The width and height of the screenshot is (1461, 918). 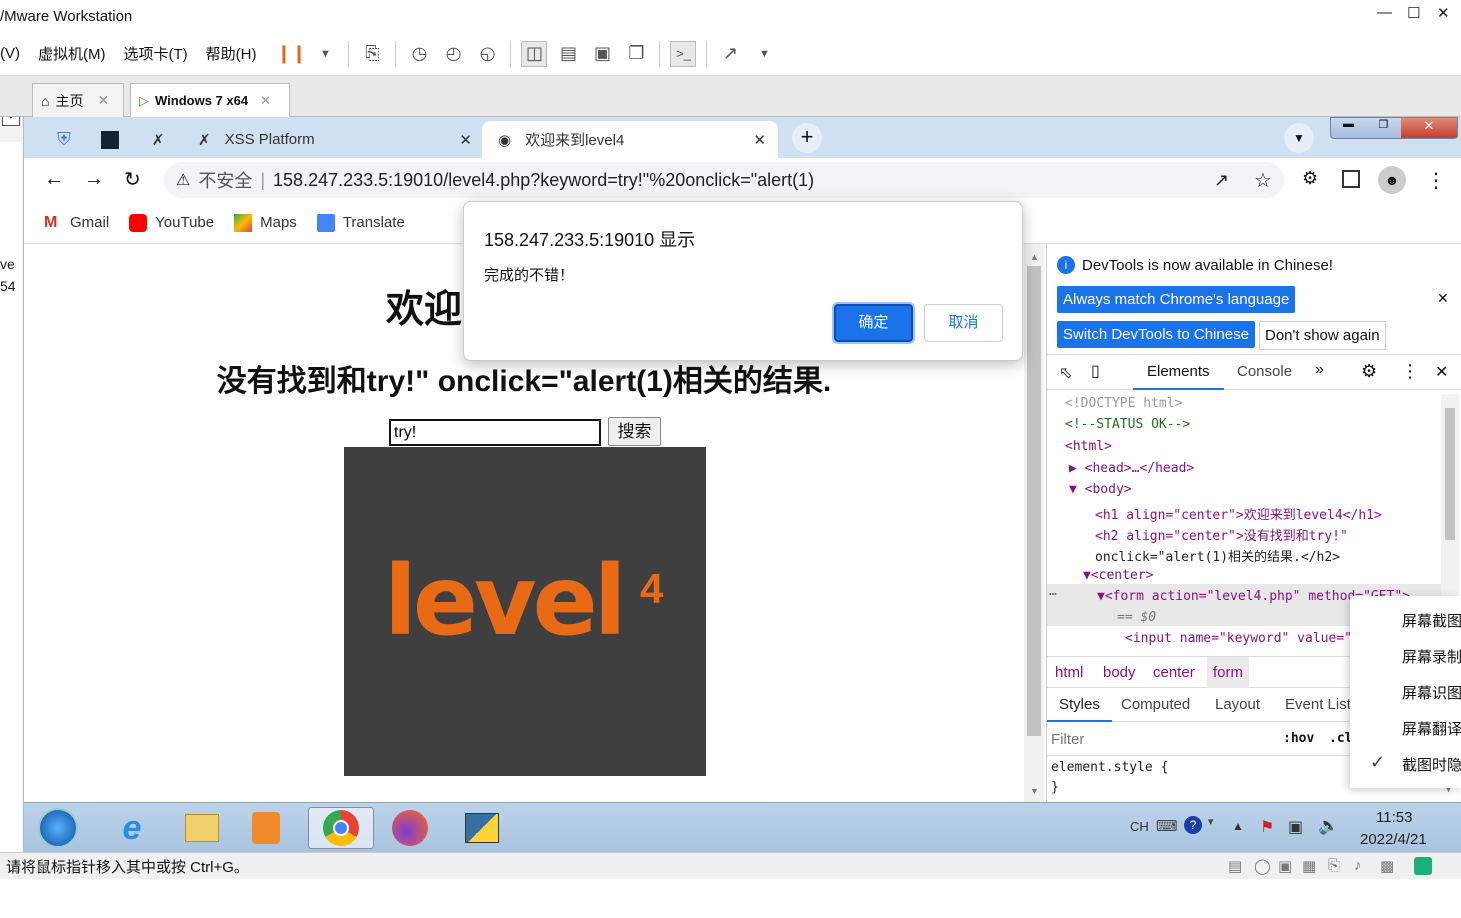 What do you see at coordinates (1238, 826) in the screenshot?
I see `tray-expand-icon: ▲` at bounding box center [1238, 826].